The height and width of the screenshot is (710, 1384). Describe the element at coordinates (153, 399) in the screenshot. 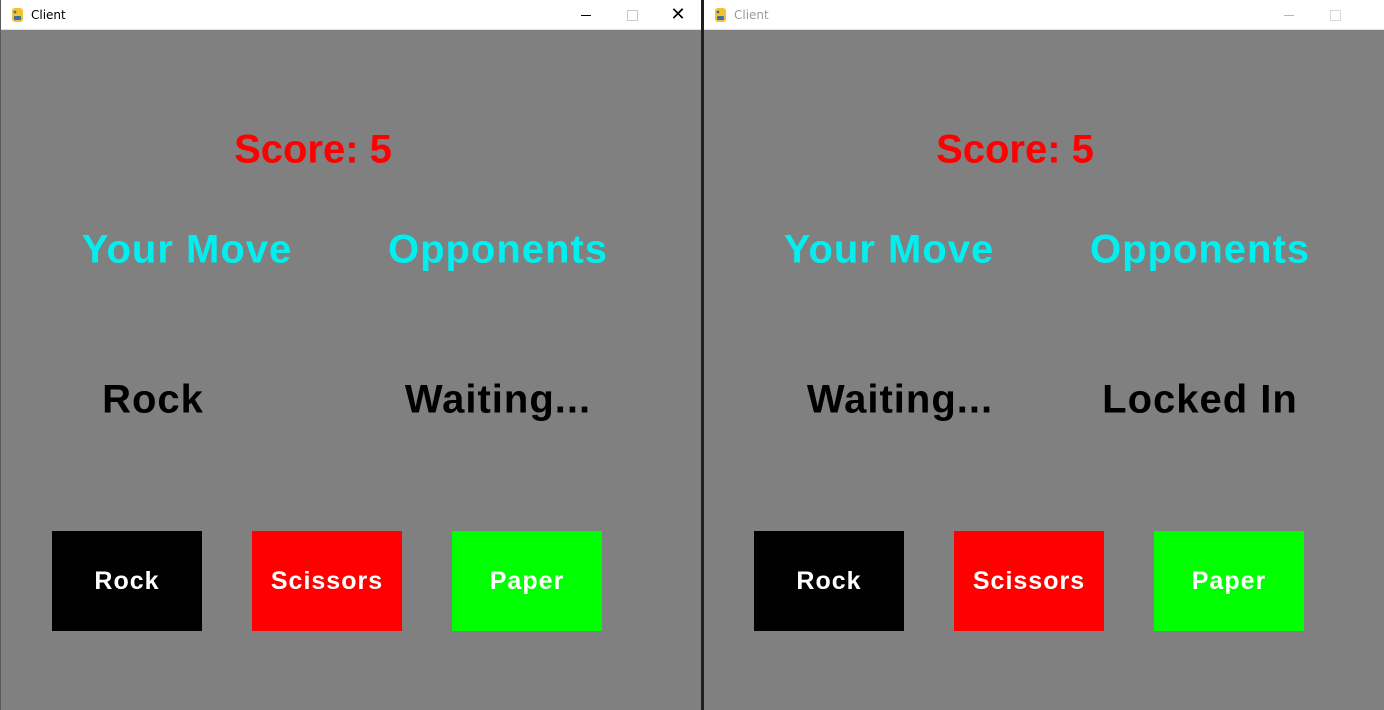

I see `your-move-value: Rock` at that location.